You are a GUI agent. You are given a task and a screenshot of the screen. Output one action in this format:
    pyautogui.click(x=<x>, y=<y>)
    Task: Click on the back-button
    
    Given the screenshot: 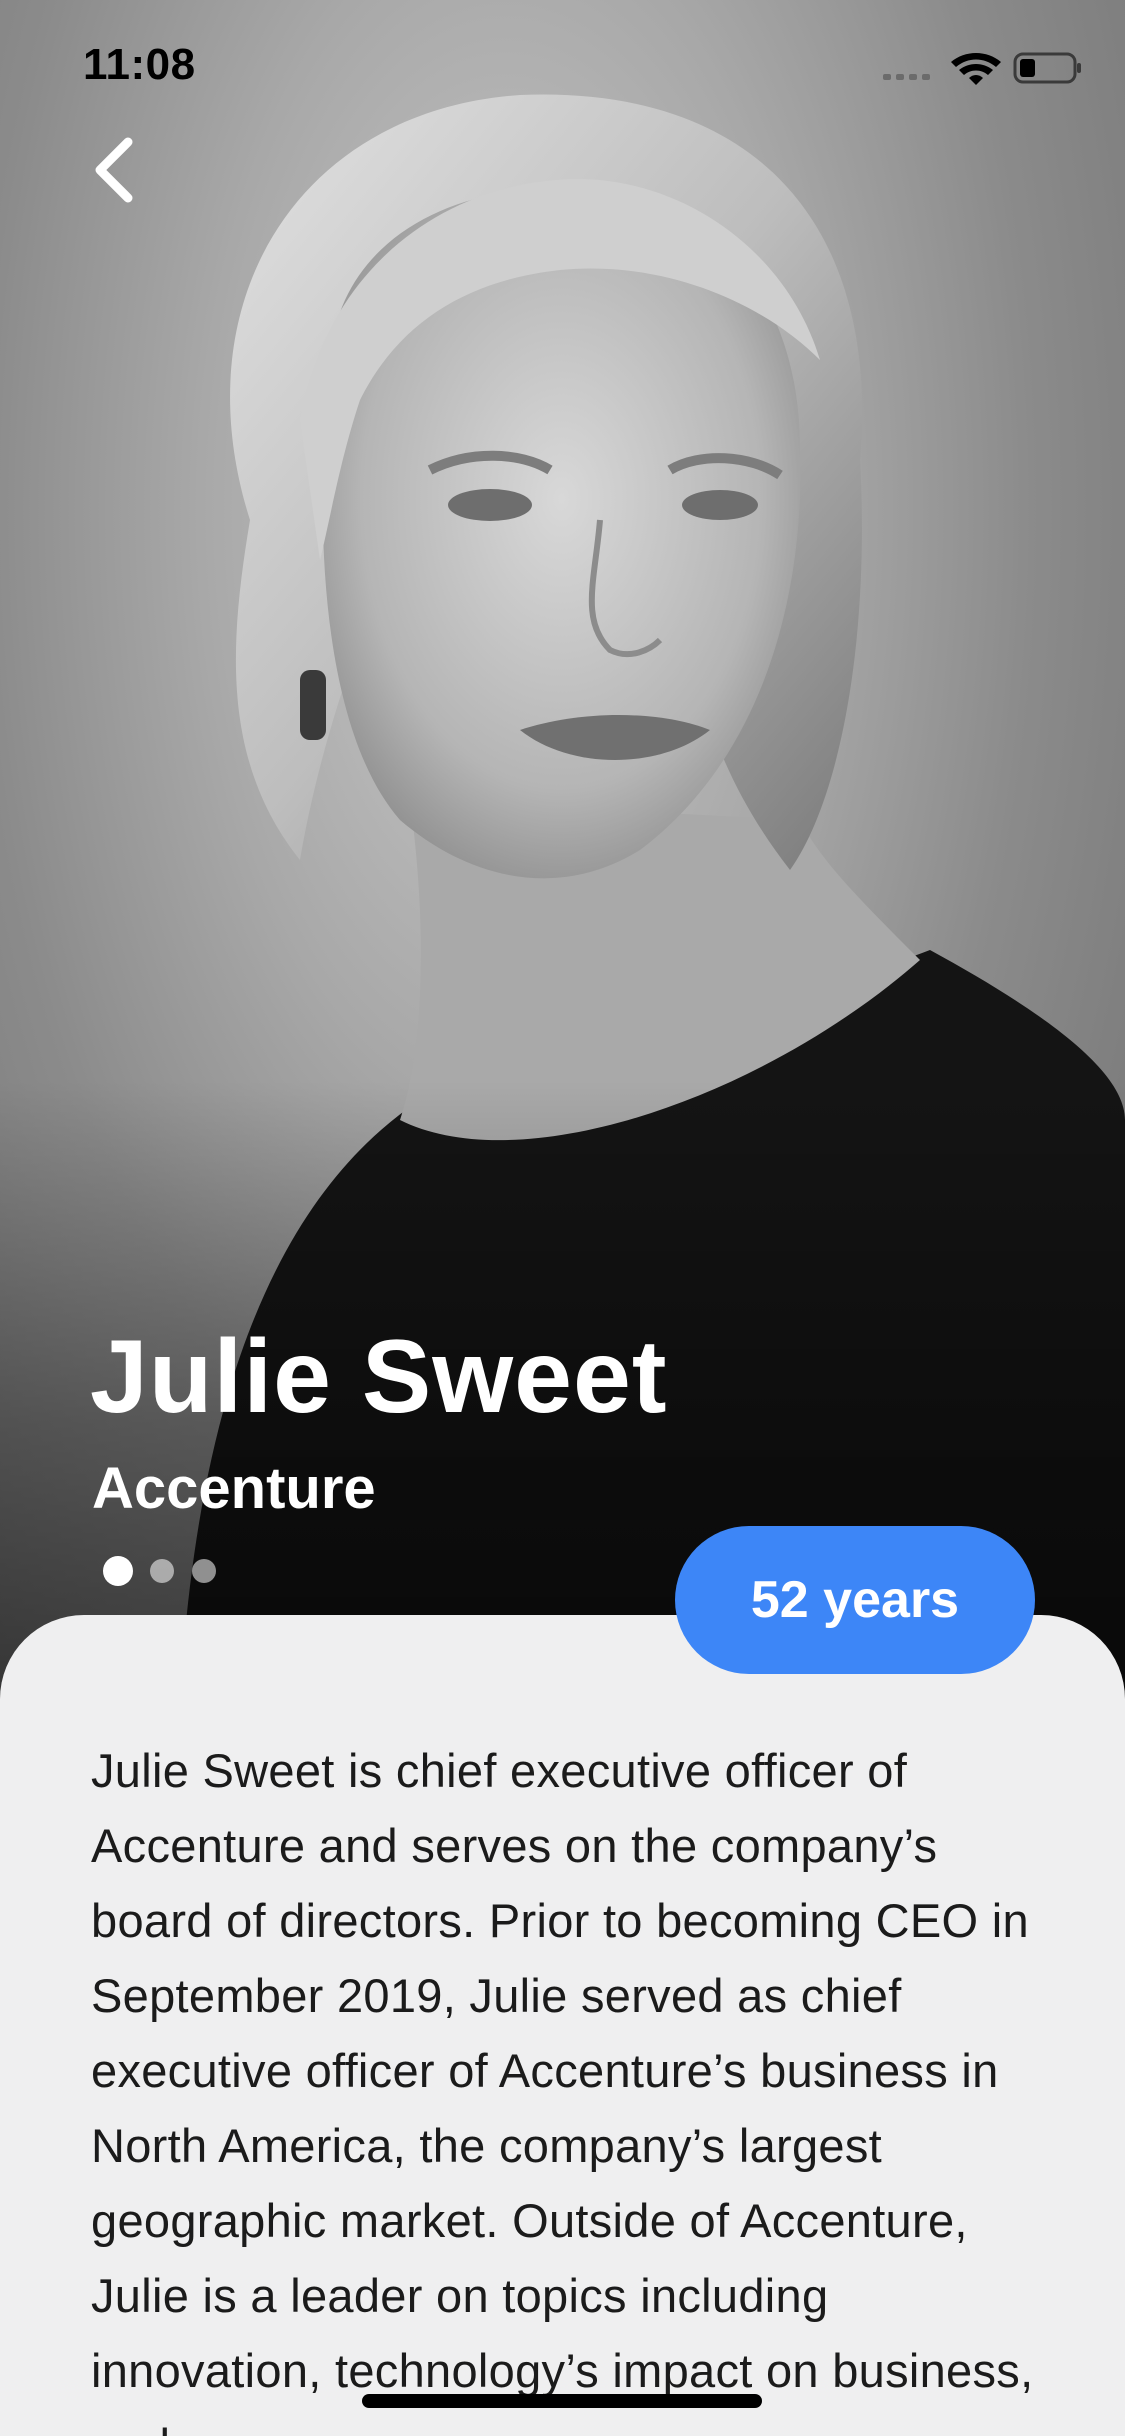 What is the action you would take?
    pyautogui.click(x=115, y=170)
    